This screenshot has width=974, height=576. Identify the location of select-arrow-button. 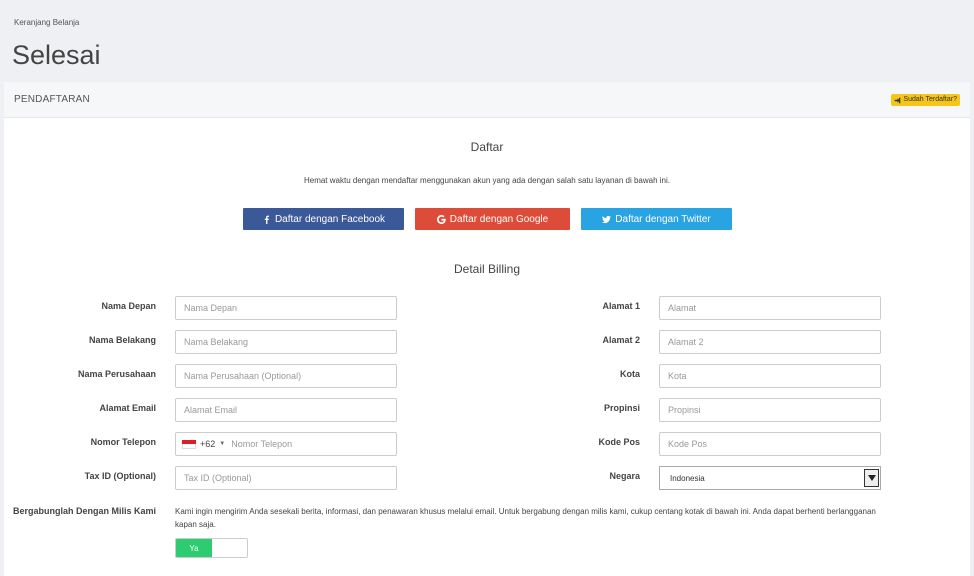
(871, 478).